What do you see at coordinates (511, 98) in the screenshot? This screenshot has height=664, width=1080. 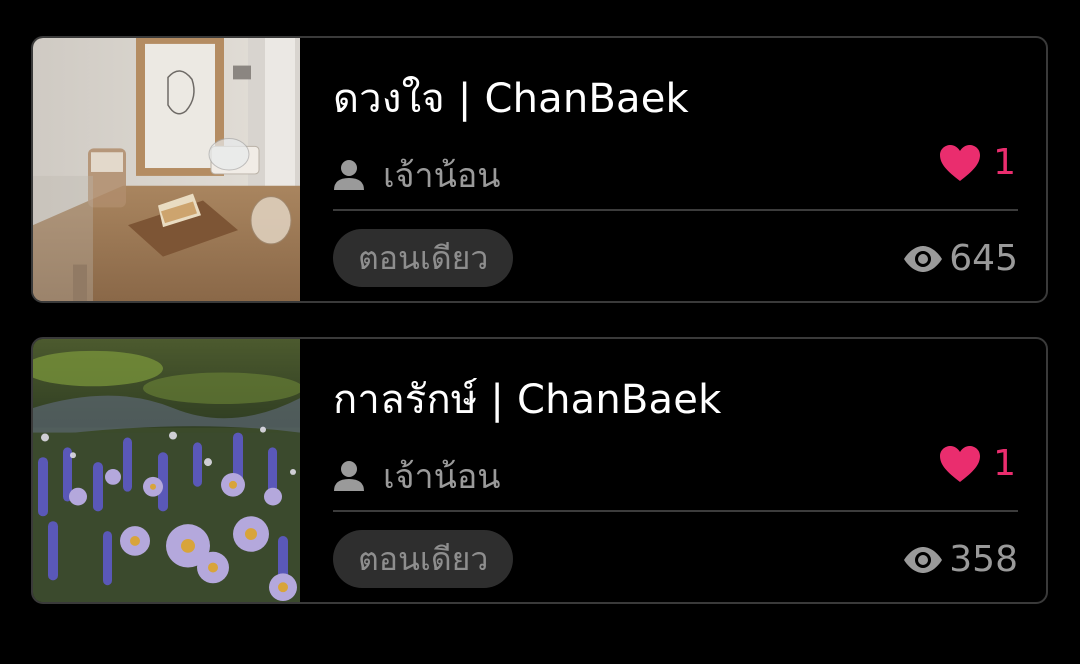 I see `story-title: ดวงใจ | ChanBaek` at bounding box center [511, 98].